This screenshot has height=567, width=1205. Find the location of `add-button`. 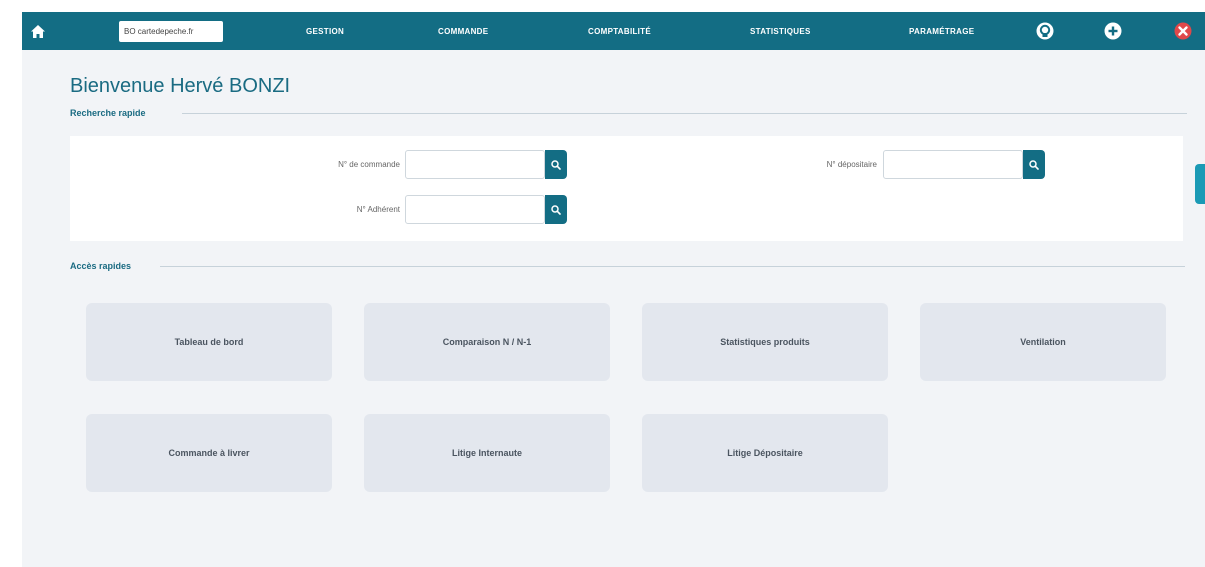

add-button is located at coordinates (1113, 31).